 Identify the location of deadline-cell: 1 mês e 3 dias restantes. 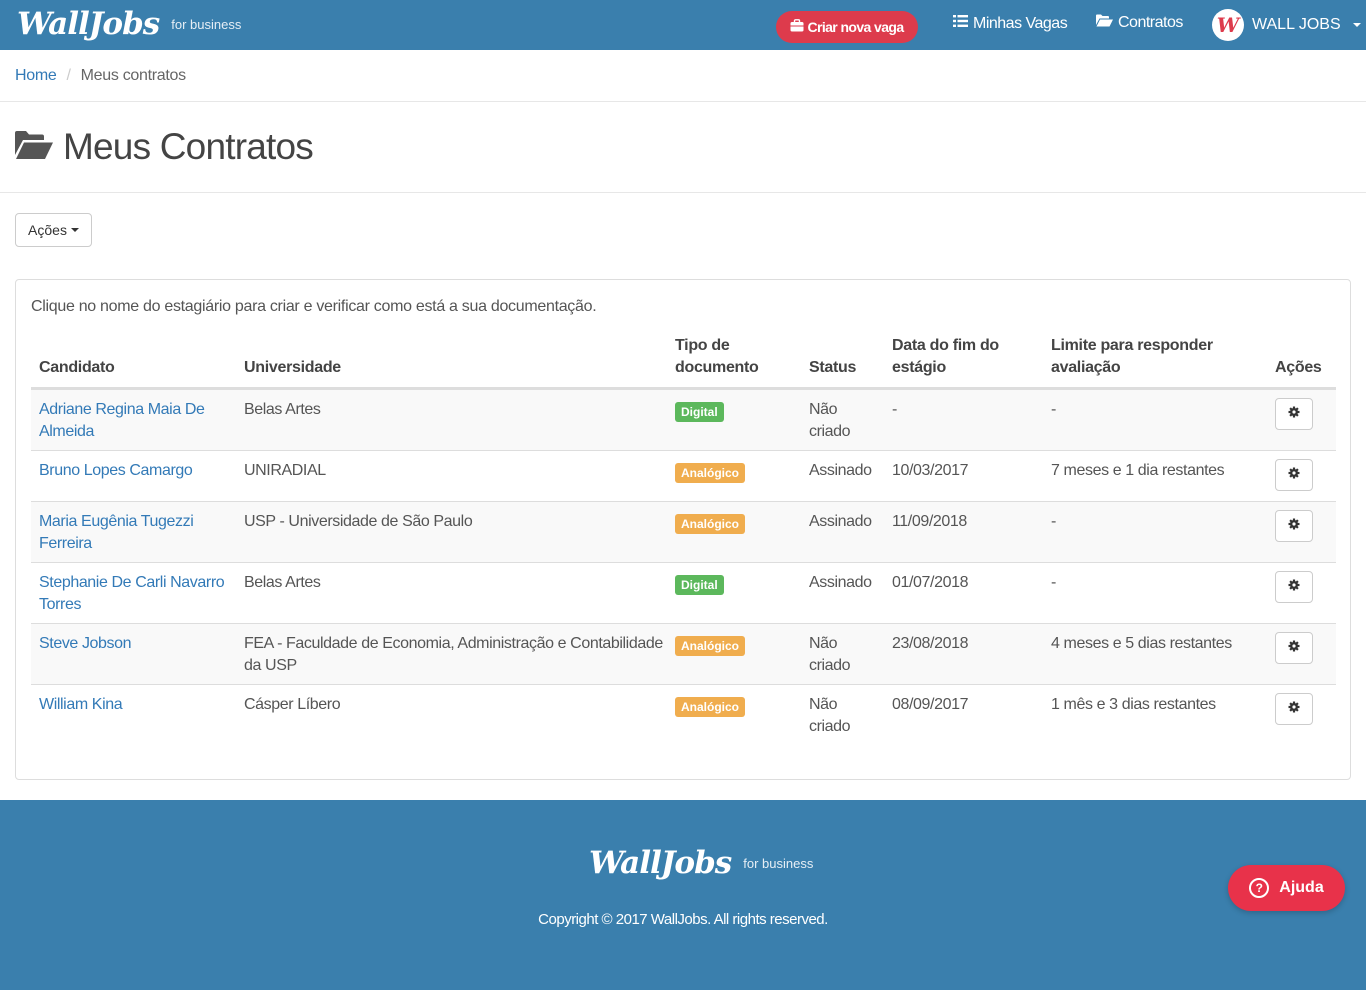
(1133, 704).